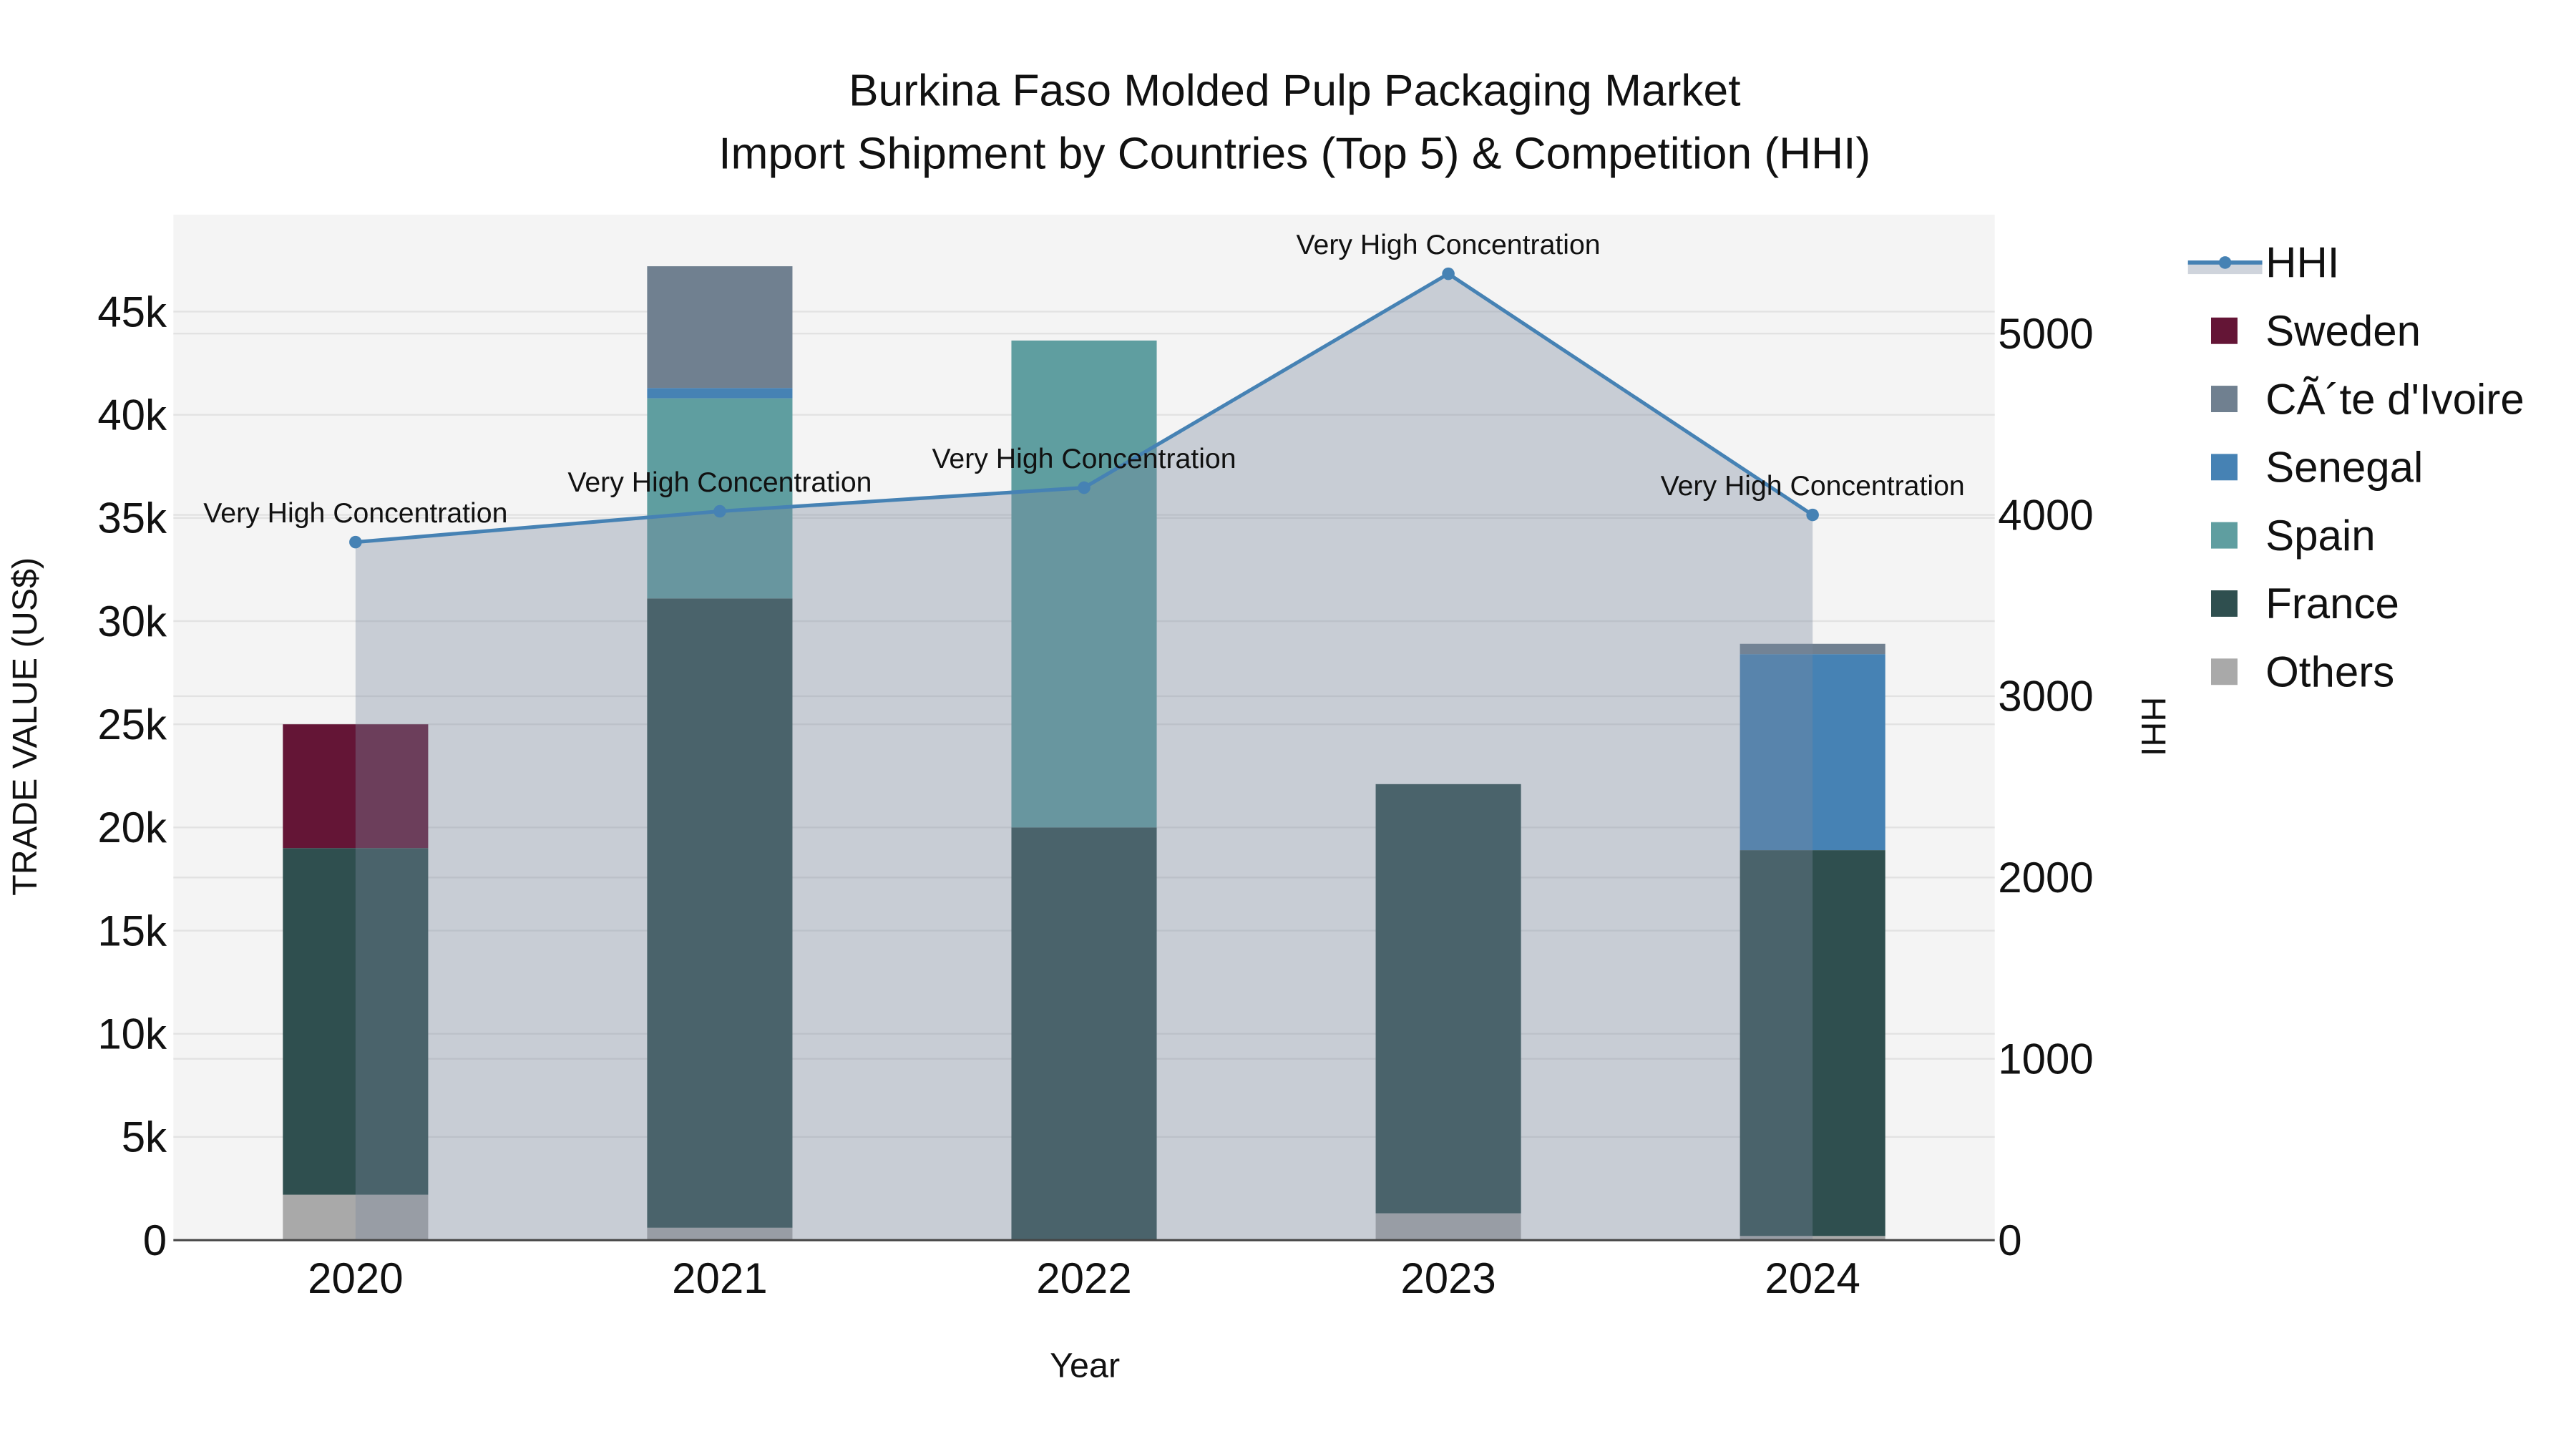 The height and width of the screenshot is (1449, 2576). Describe the element at coordinates (2045, 1059) in the screenshot. I see `y2-tick-label: 1000` at that location.